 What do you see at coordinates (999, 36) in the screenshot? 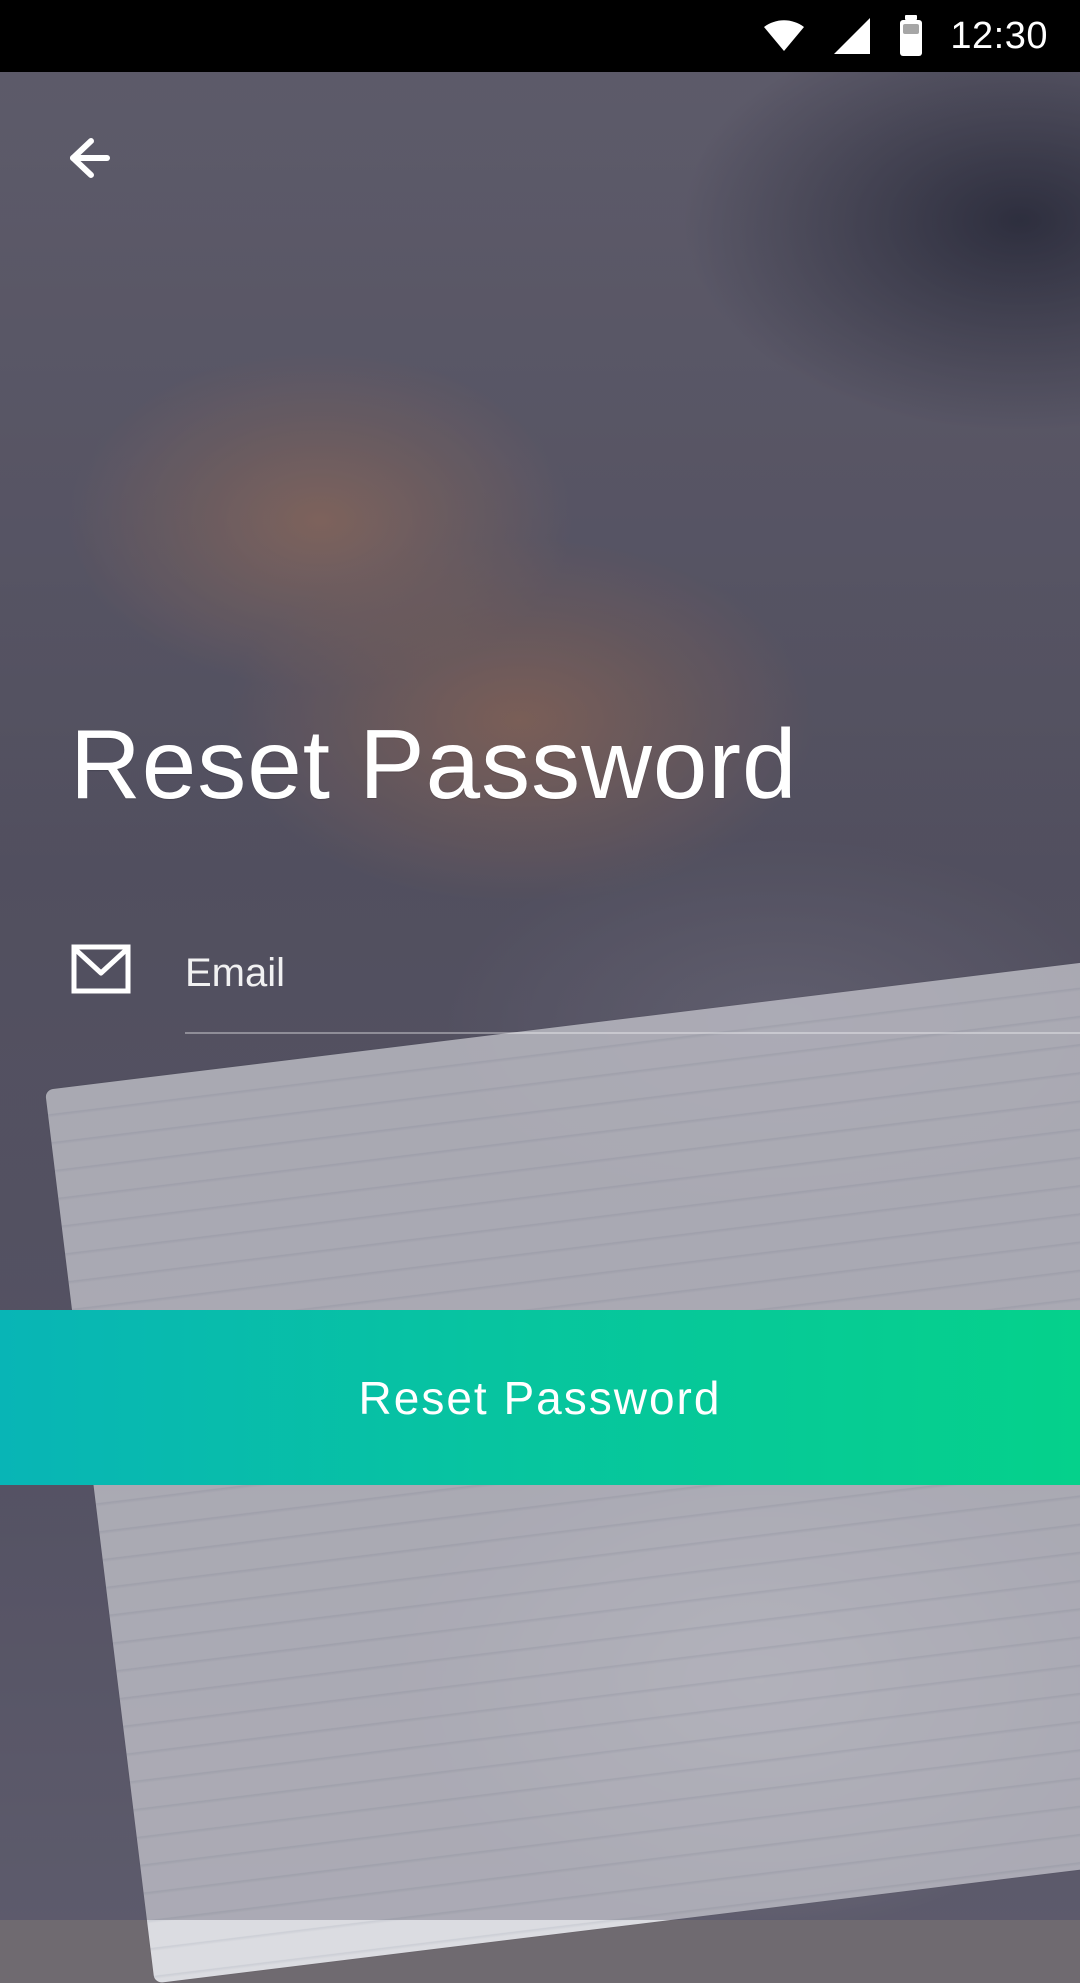
I see `status-time: 12:30` at bounding box center [999, 36].